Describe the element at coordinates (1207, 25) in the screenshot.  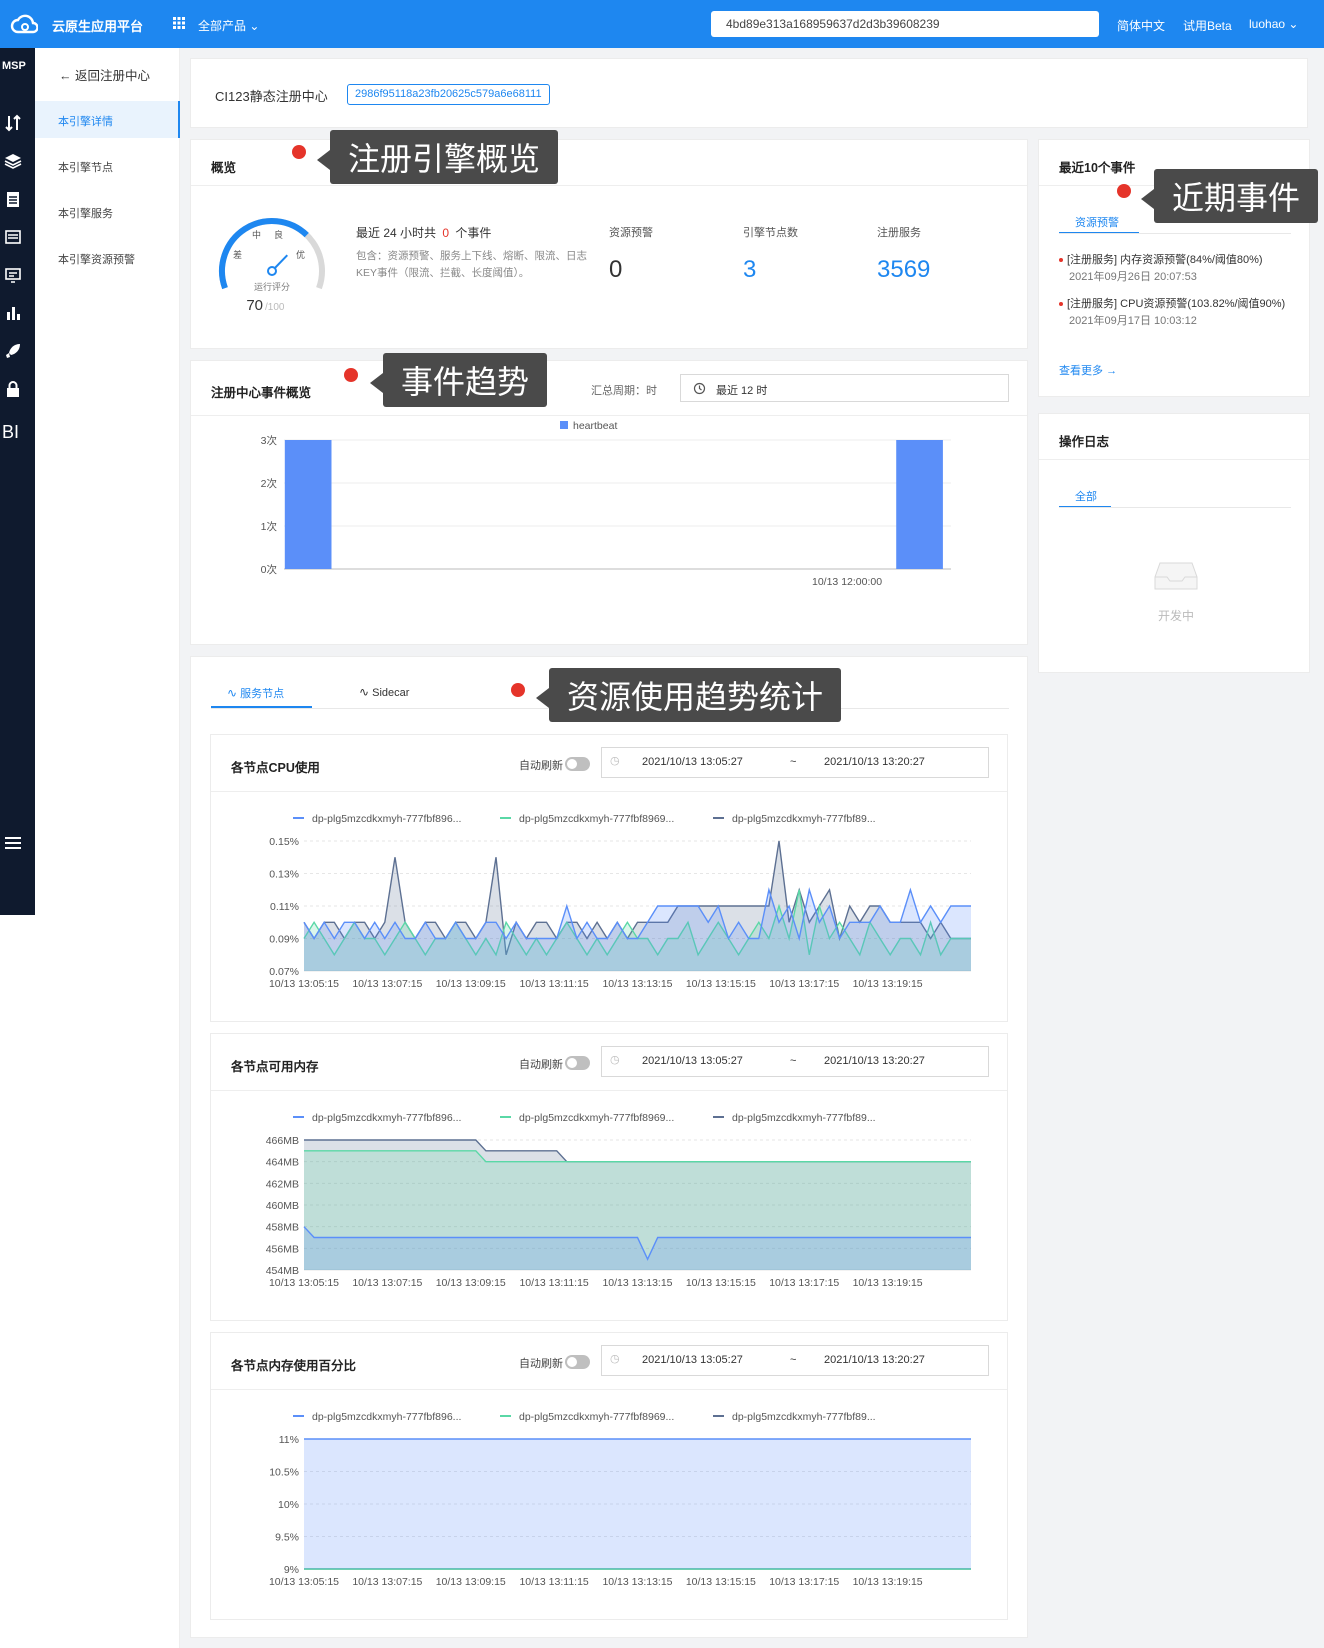
I see `beta-link: 试用Beta` at that location.